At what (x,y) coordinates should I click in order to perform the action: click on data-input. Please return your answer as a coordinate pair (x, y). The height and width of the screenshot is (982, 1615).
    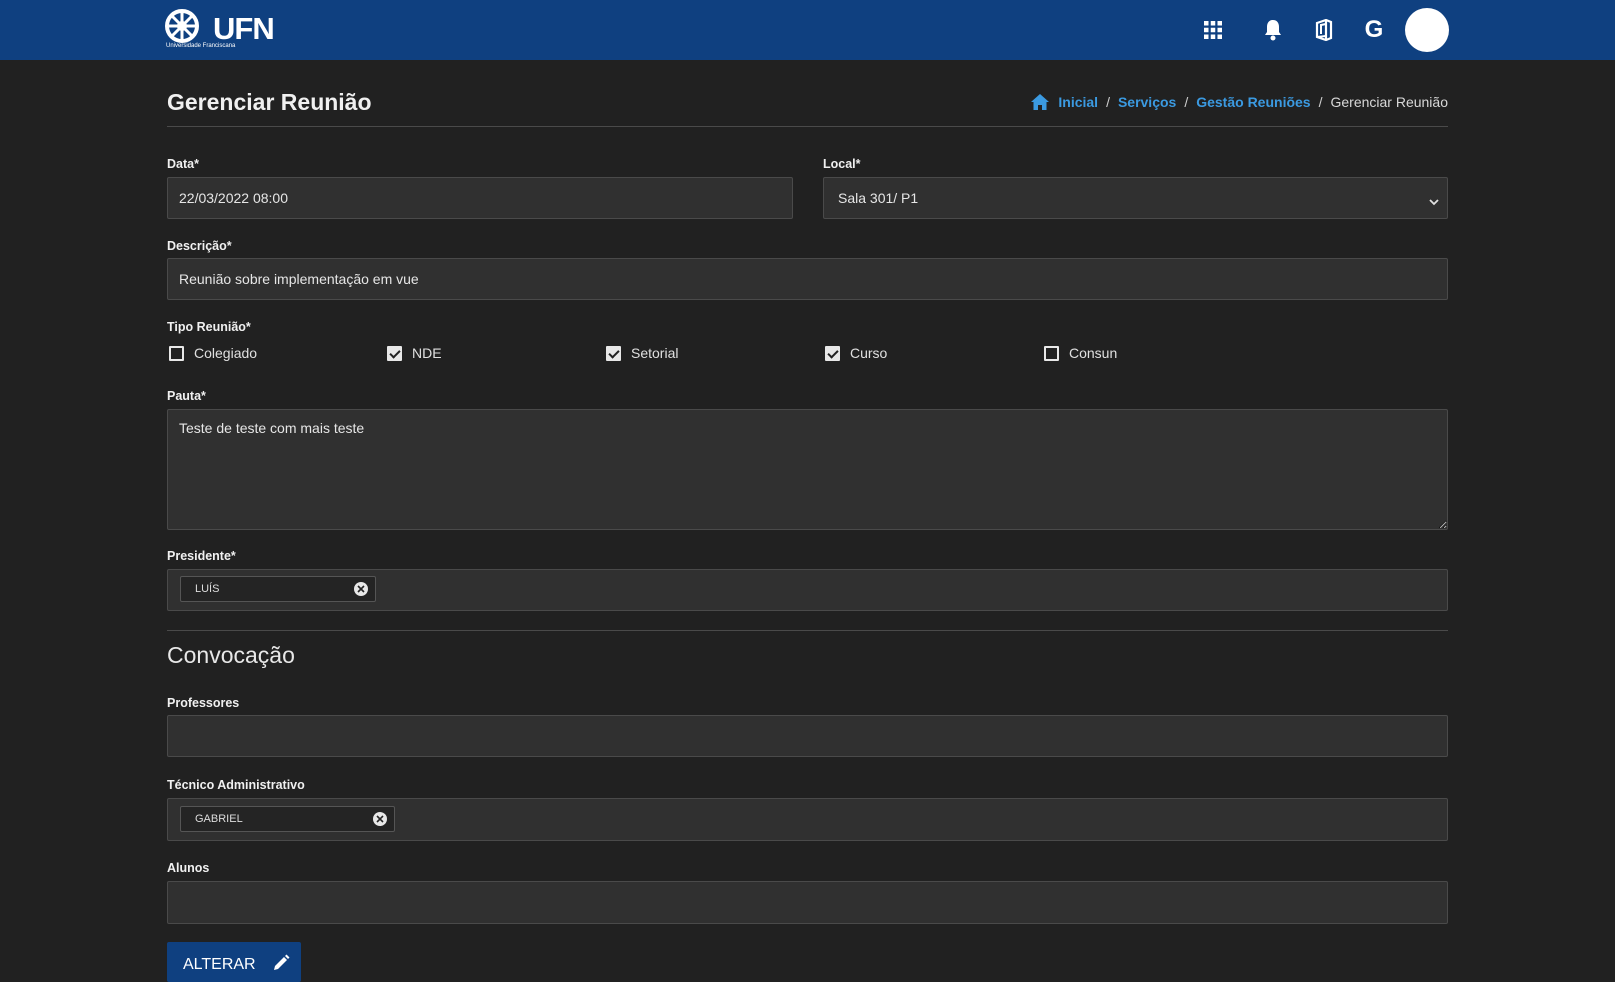
    Looking at the image, I should click on (480, 198).